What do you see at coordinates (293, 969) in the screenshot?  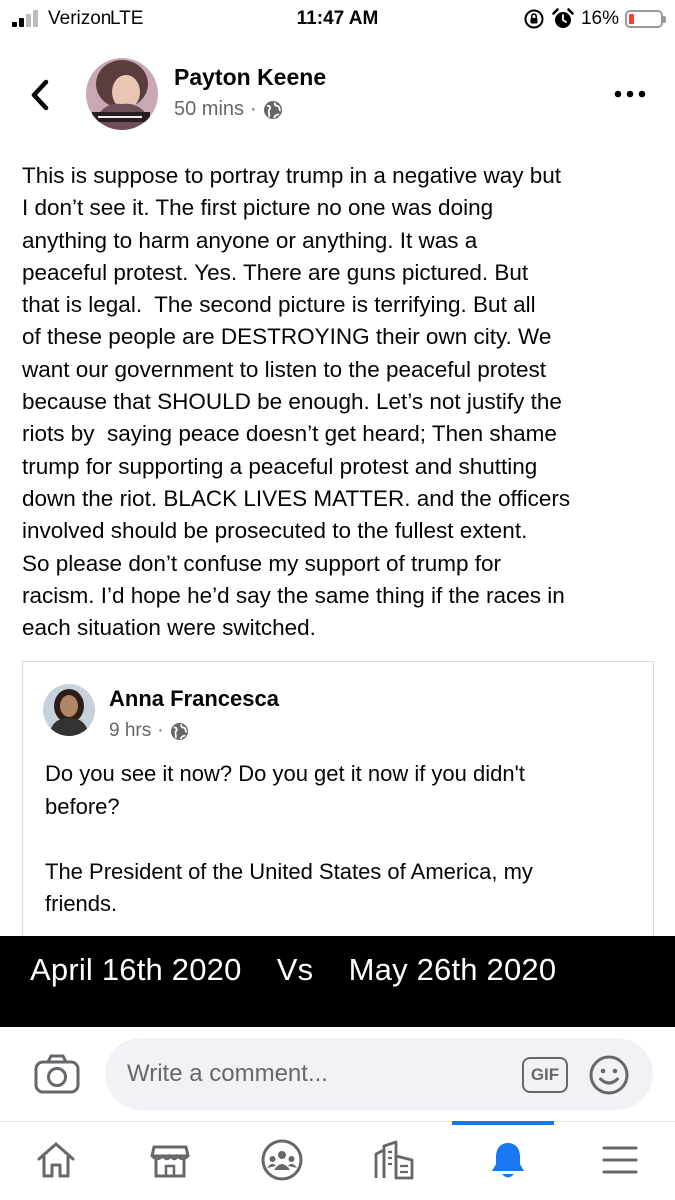 I see `image-caption: April 16th 2020 Vs May 26th 2020` at bounding box center [293, 969].